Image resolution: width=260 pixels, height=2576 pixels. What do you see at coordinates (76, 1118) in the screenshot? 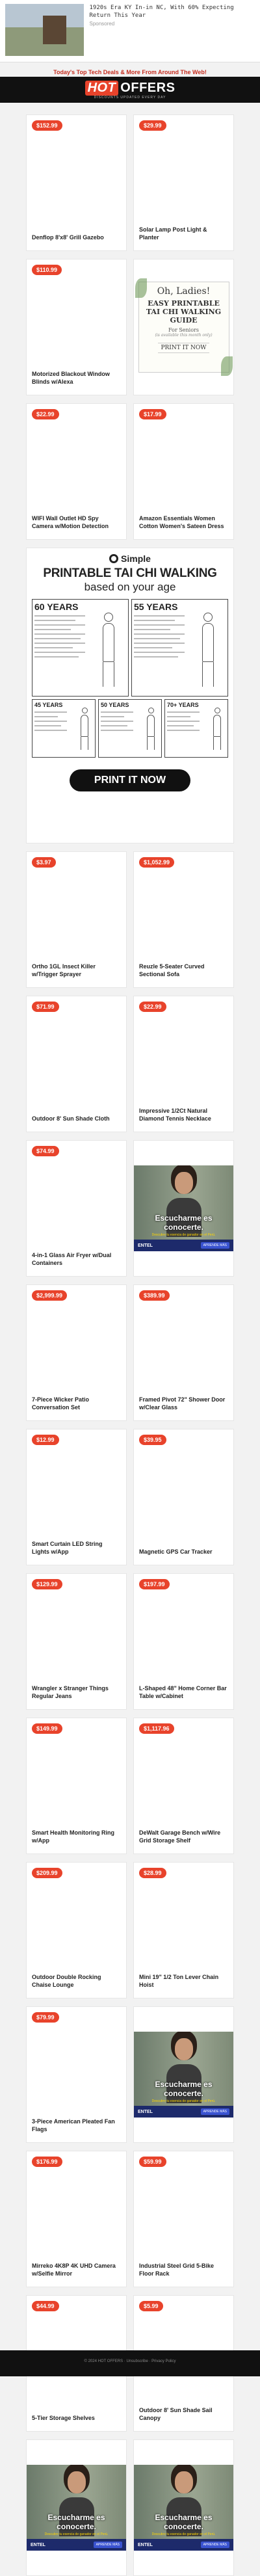
I see `product-name: Outdoor 8' Sun Shade Cloth` at bounding box center [76, 1118].